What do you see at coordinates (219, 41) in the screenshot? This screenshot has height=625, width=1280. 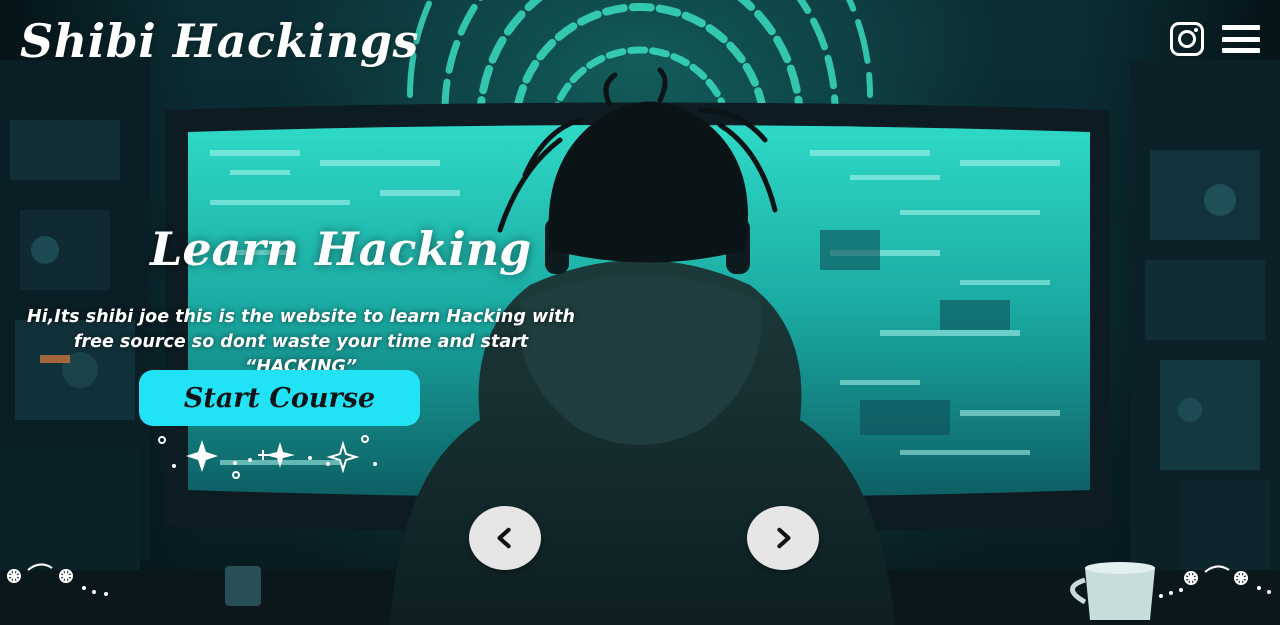 I see `site-logo: Shibi Hackings` at bounding box center [219, 41].